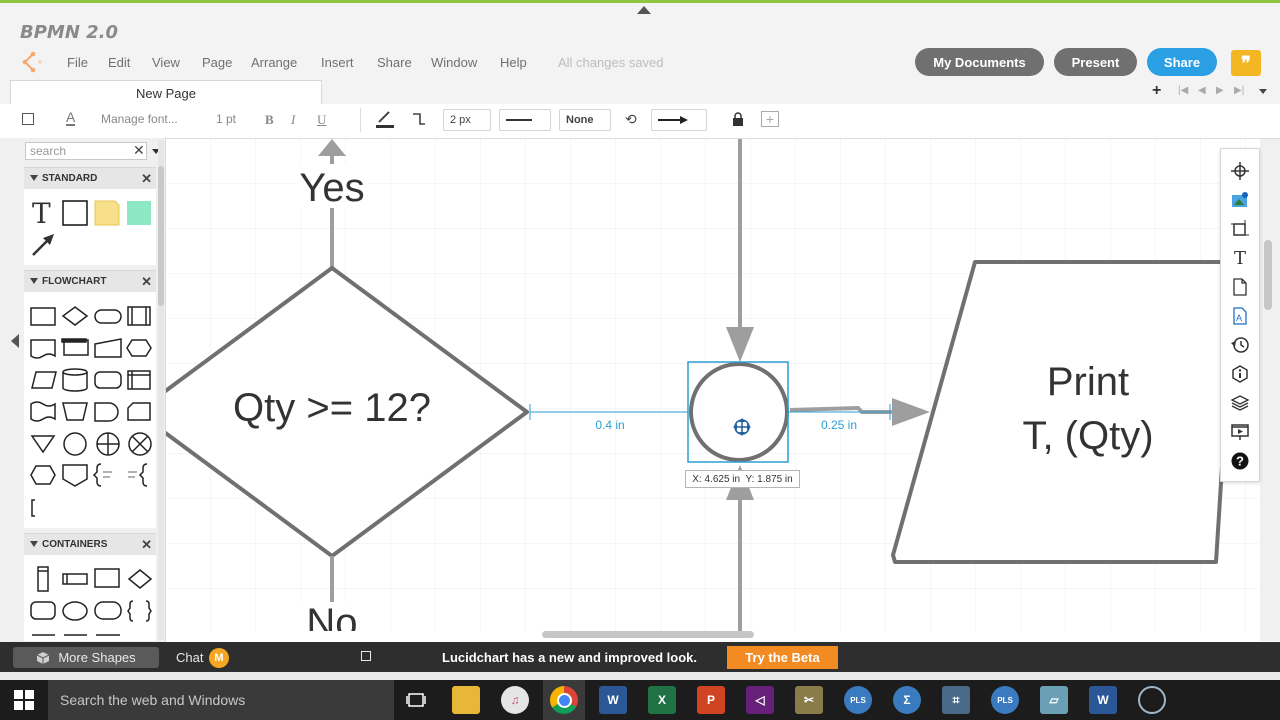  What do you see at coordinates (166, 62) in the screenshot?
I see `menu-view: View` at bounding box center [166, 62].